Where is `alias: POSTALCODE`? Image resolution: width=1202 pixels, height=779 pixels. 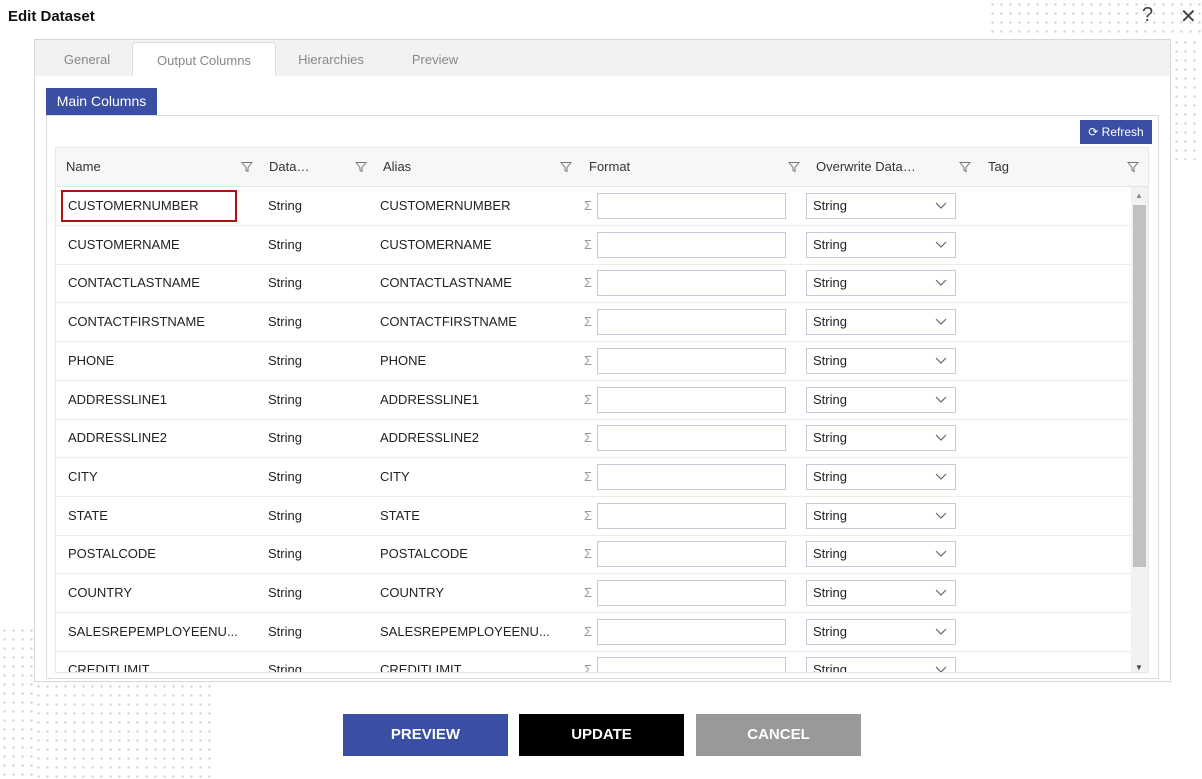 alias: POSTALCODE is located at coordinates (475, 554).